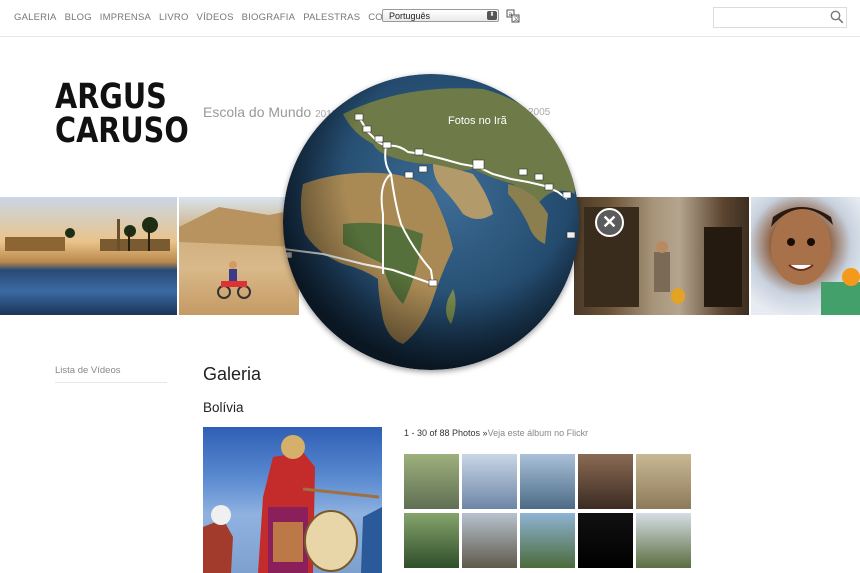 The width and height of the screenshot is (860, 573). I want to click on svg-text: 文, so click(516, 19).